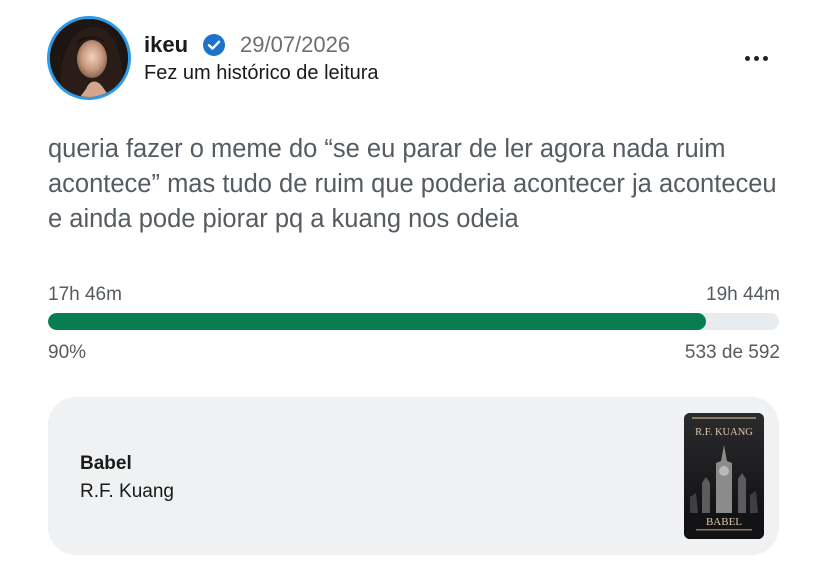 The image size is (828, 572). I want to click on activity-subtitle: Fez um histórico de leitura, so click(261, 73).